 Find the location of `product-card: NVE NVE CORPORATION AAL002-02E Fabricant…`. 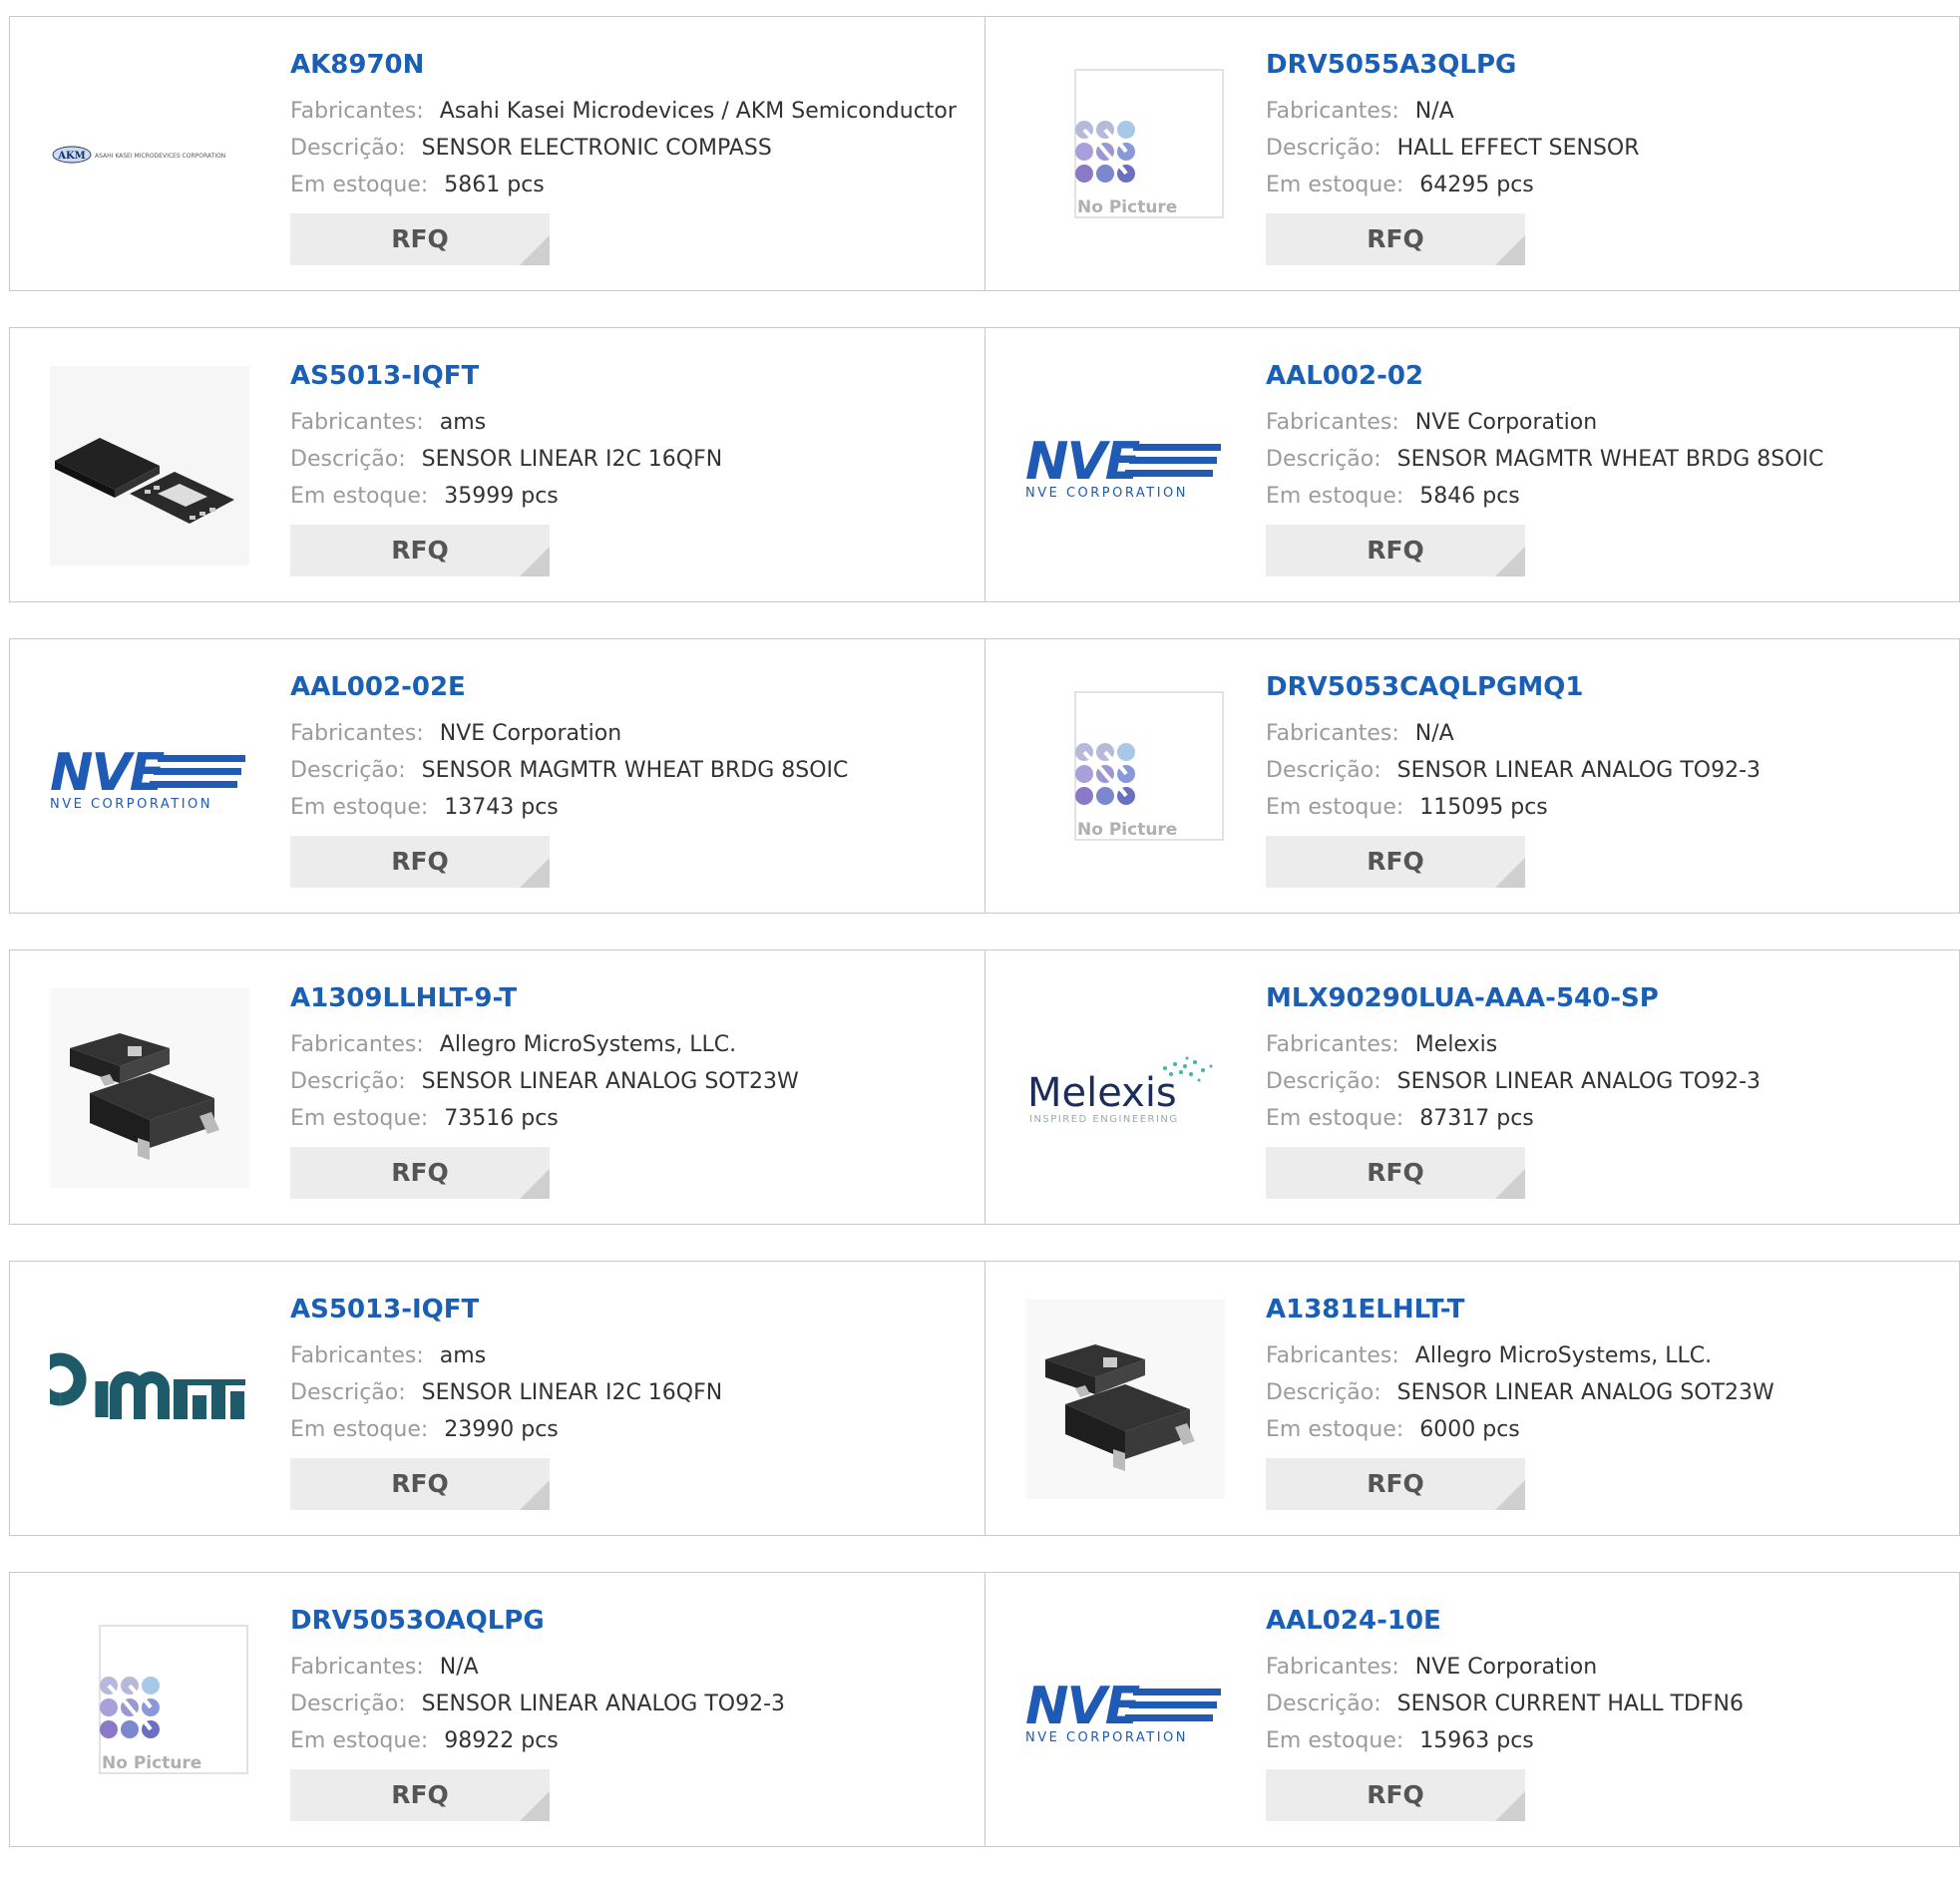

product-card: NVE NVE CORPORATION AAL002-02E Fabricant… is located at coordinates (497, 776).